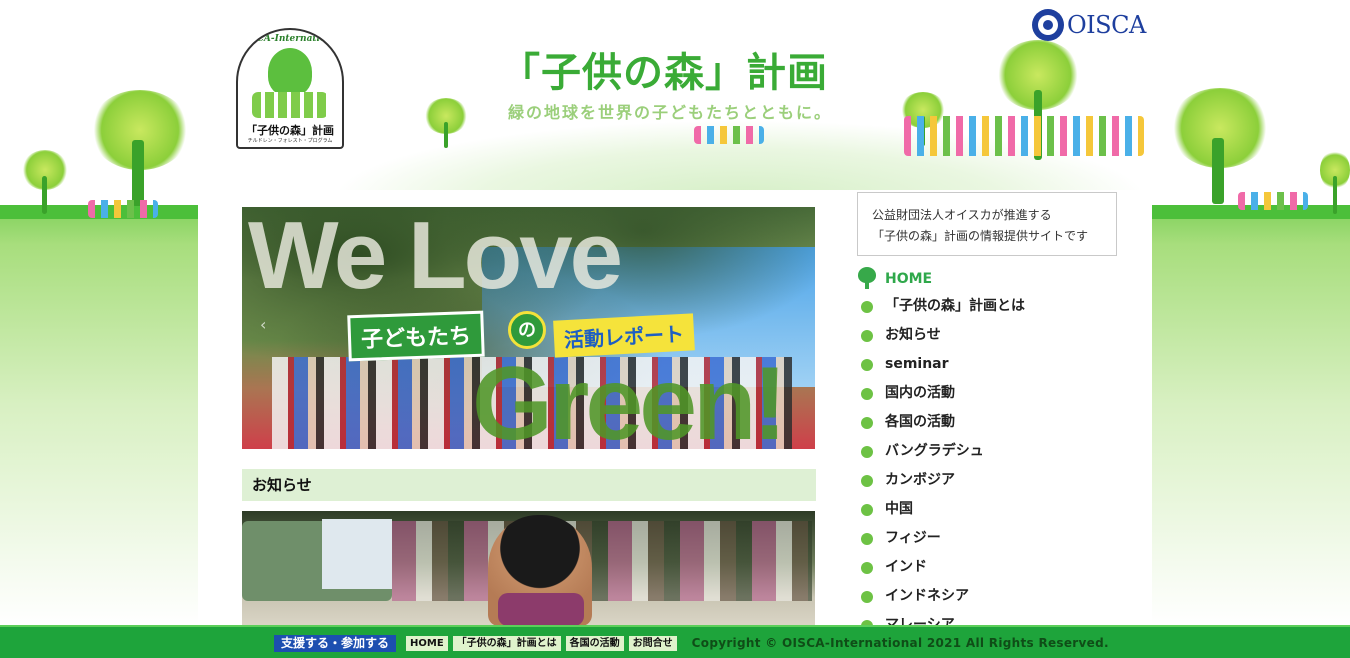 This screenshot has width=1350, height=658. I want to click on sidebar-item-bangladesh: バングラデシュ, so click(998, 451).